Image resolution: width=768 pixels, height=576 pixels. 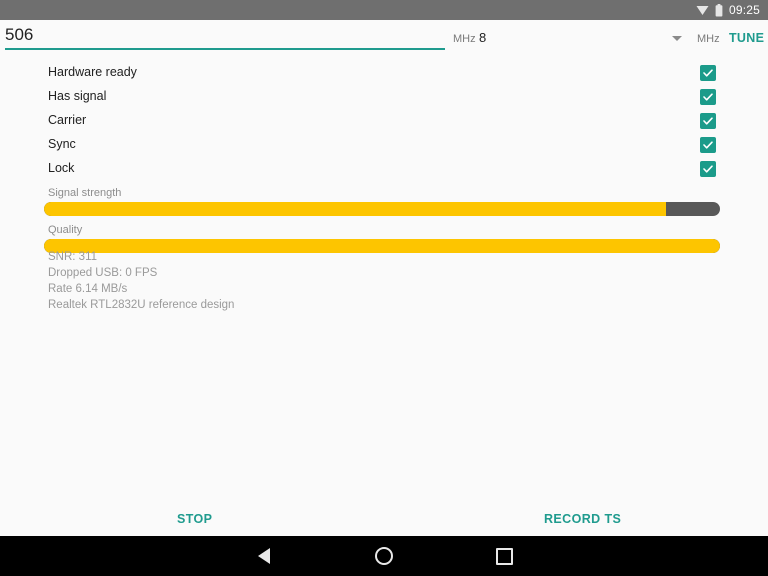 I want to click on back-triangle-icon, so click(x=264, y=556).